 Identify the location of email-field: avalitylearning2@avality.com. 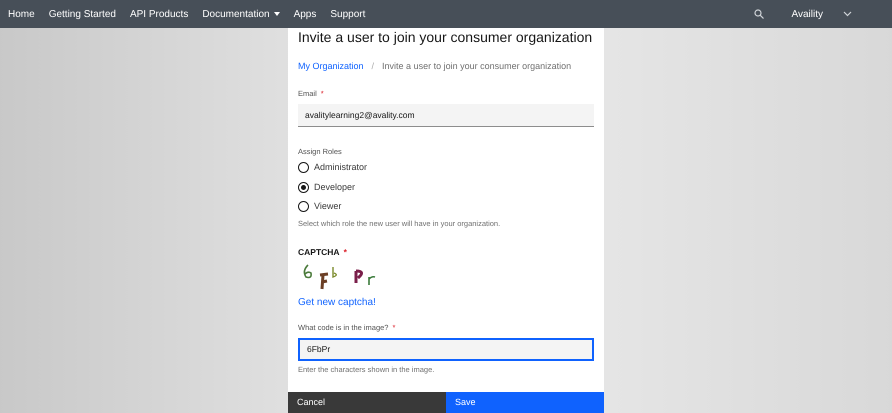
(446, 115).